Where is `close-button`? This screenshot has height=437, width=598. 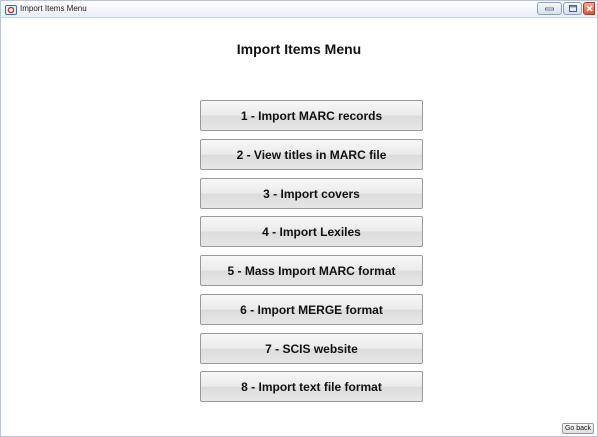
close-button is located at coordinates (589, 8).